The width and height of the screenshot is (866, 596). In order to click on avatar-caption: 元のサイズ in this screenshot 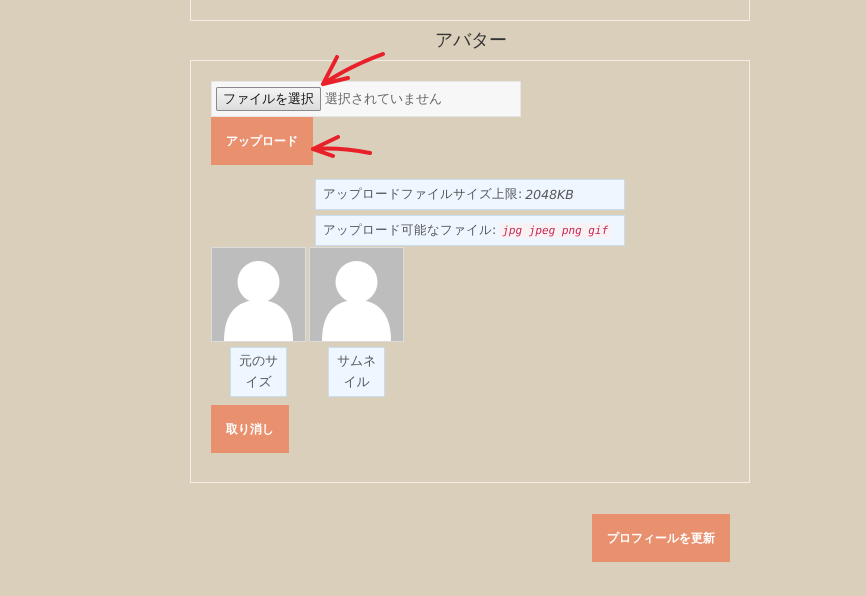, I will do `click(258, 372)`.